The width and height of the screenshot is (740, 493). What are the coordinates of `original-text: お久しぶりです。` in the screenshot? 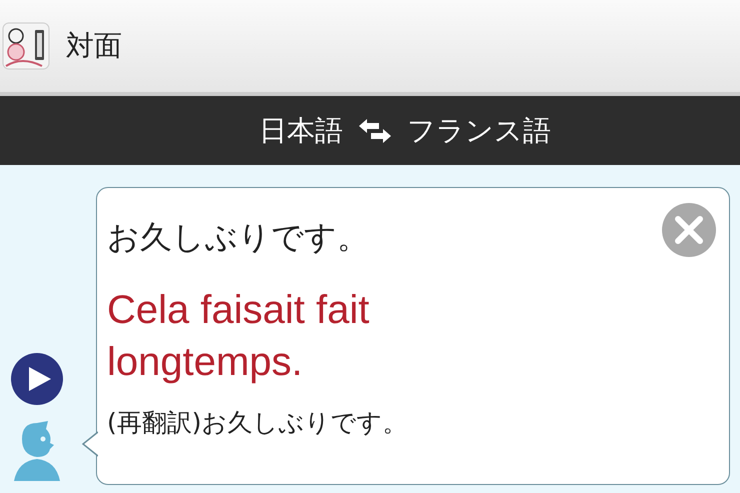 It's located at (238, 237).